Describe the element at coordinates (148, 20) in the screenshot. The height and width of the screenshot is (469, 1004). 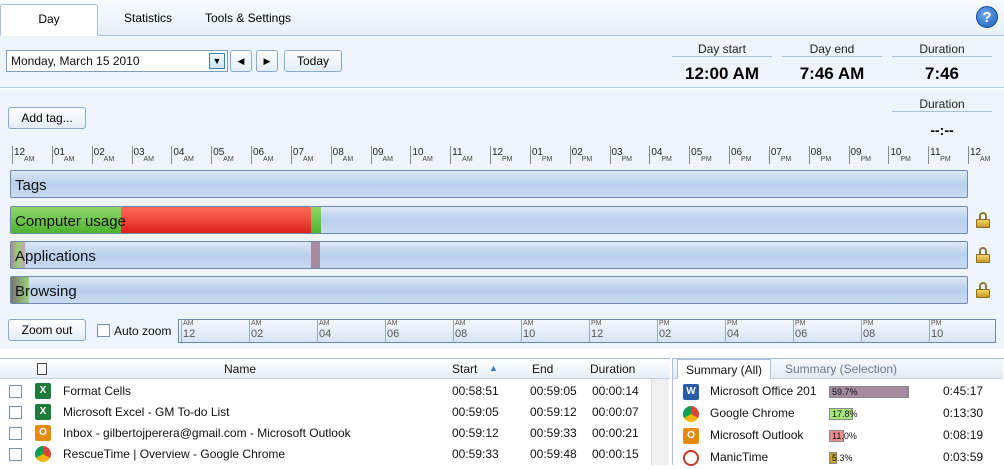
I see `tab-statistics: Statistics` at that location.